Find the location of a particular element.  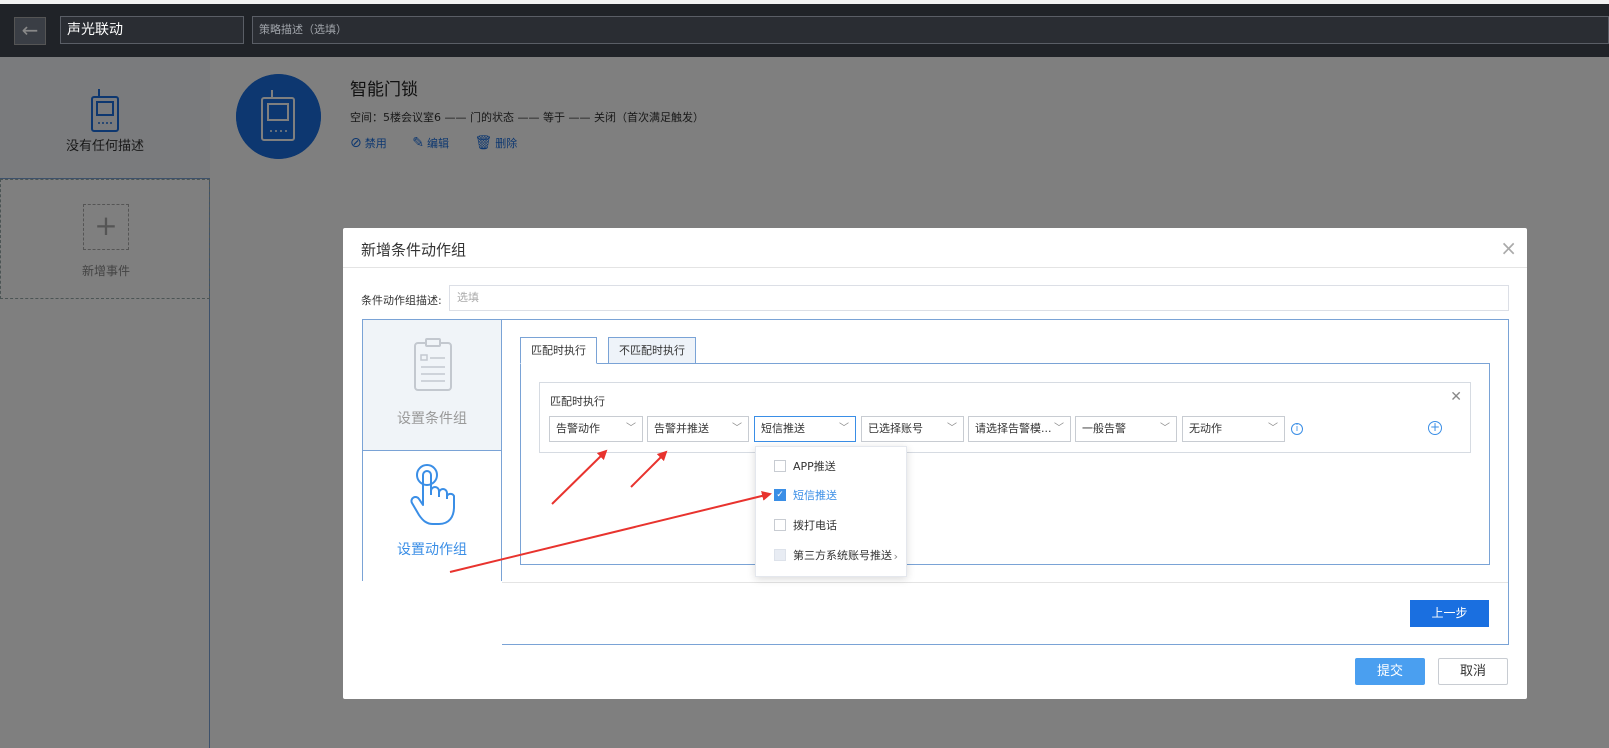

tab-not-match: 不匹配时执行 is located at coordinates (652, 350).